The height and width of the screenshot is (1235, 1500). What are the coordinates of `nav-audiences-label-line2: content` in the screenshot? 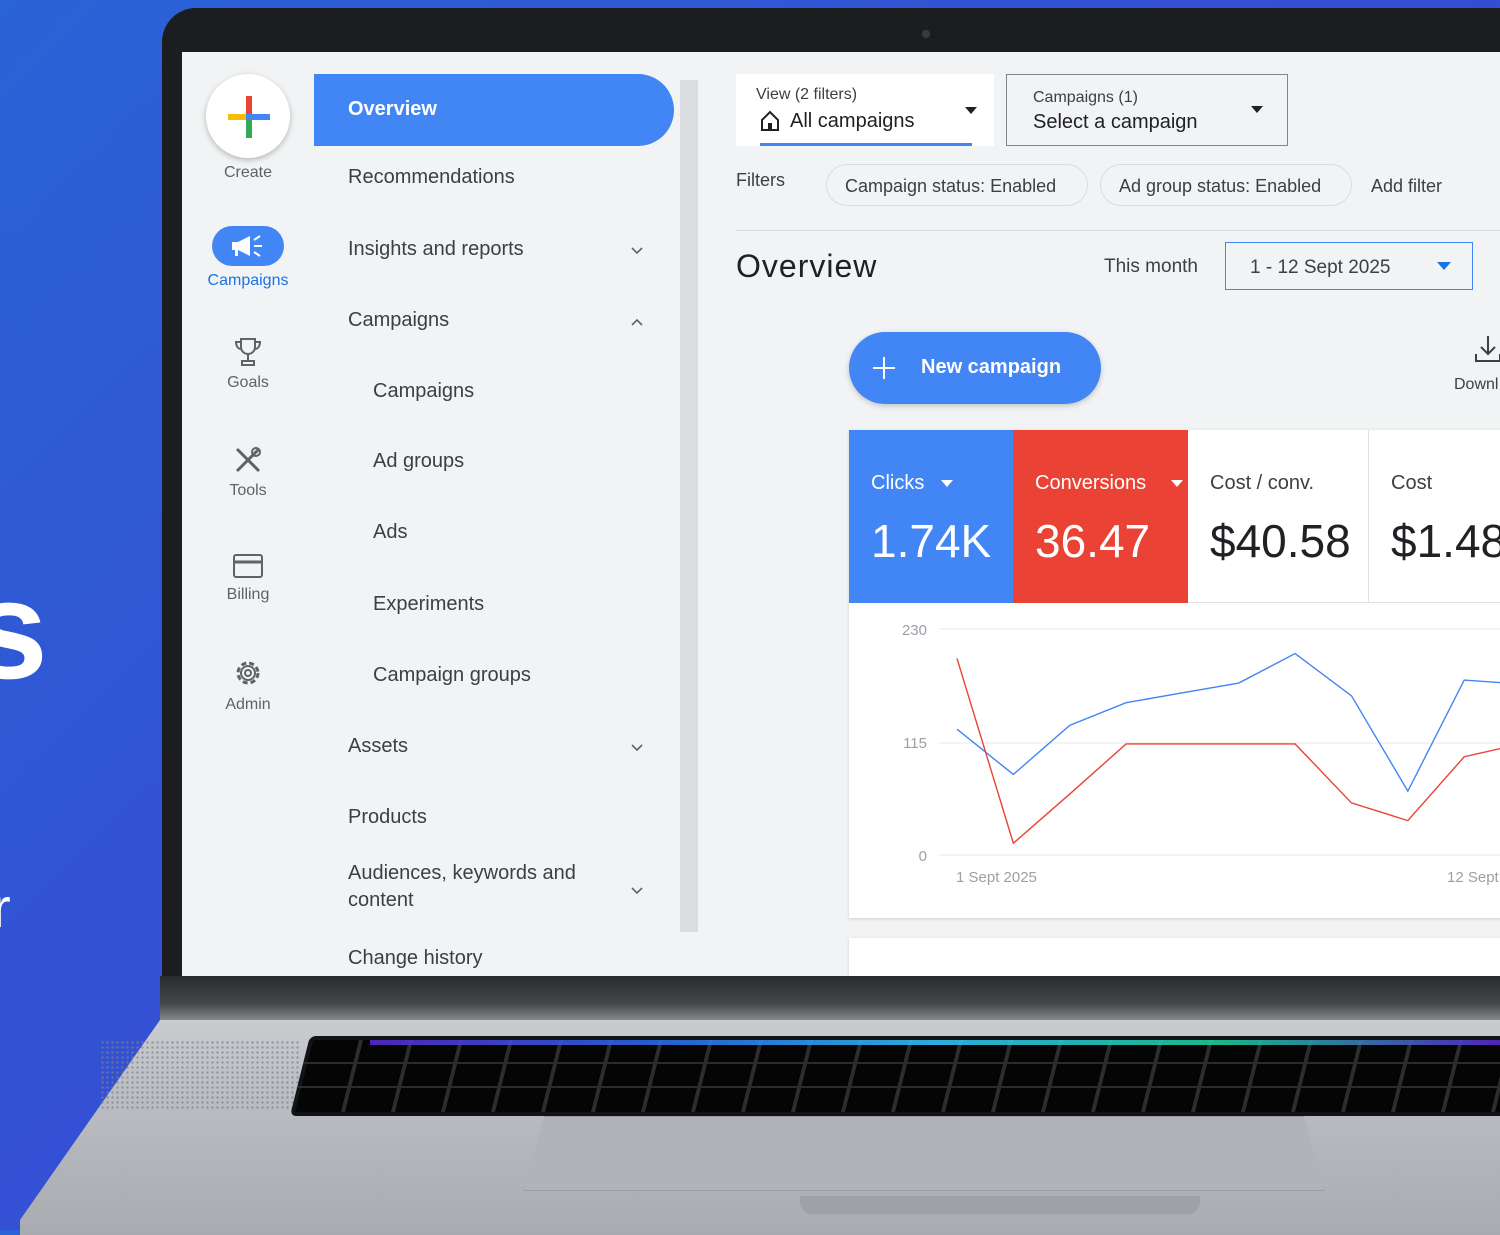 It's located at (381, 900).